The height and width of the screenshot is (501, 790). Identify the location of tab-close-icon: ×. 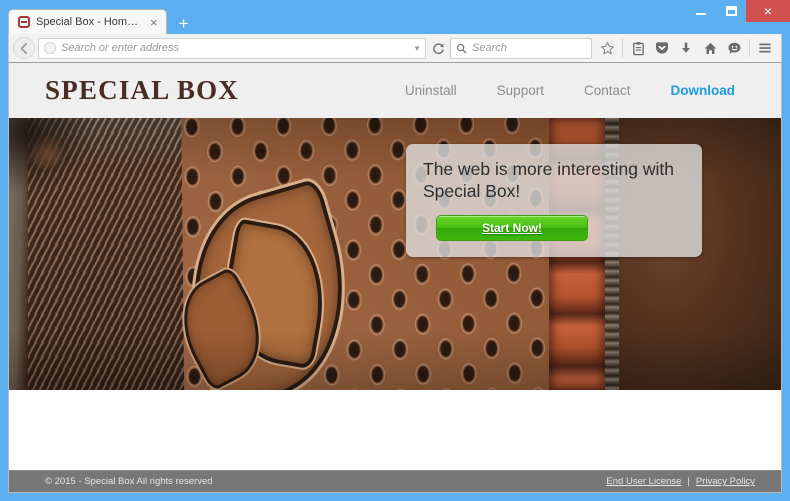
(152, 22).